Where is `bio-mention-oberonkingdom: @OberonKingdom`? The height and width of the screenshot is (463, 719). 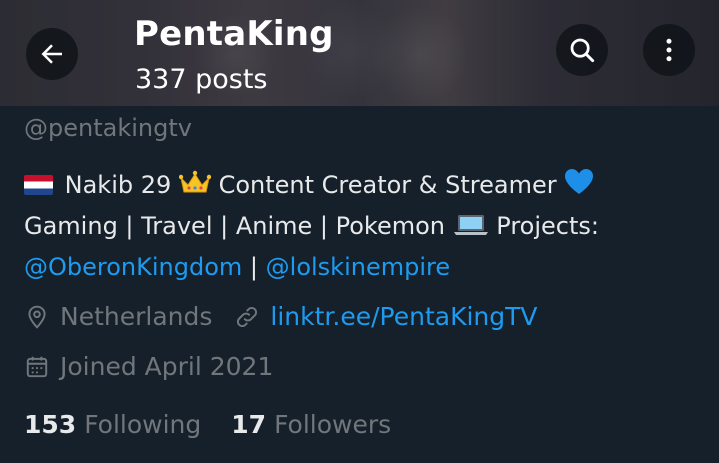 bio-mention-oberonkingdom: @OberonKingdom is located at coordinates (133, 267).